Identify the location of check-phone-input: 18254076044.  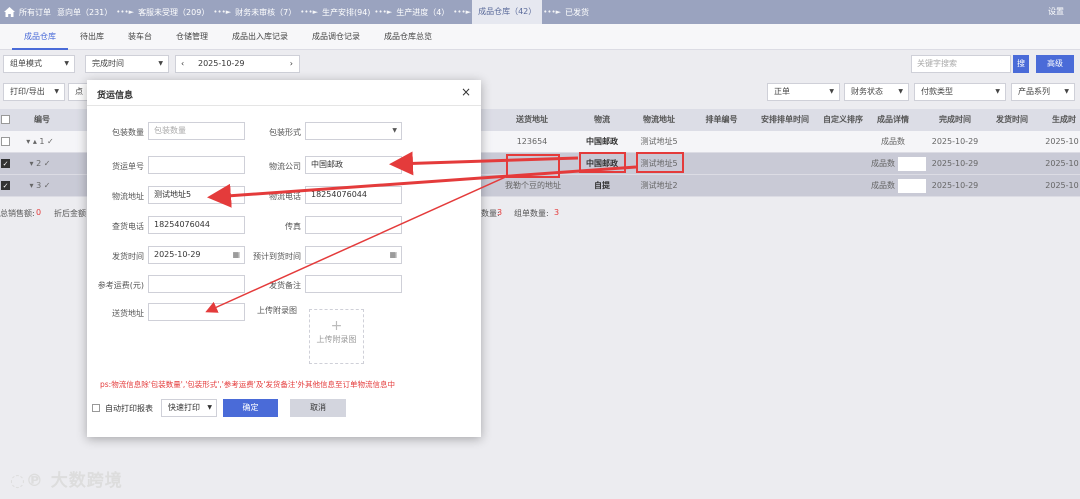
(196, 225).